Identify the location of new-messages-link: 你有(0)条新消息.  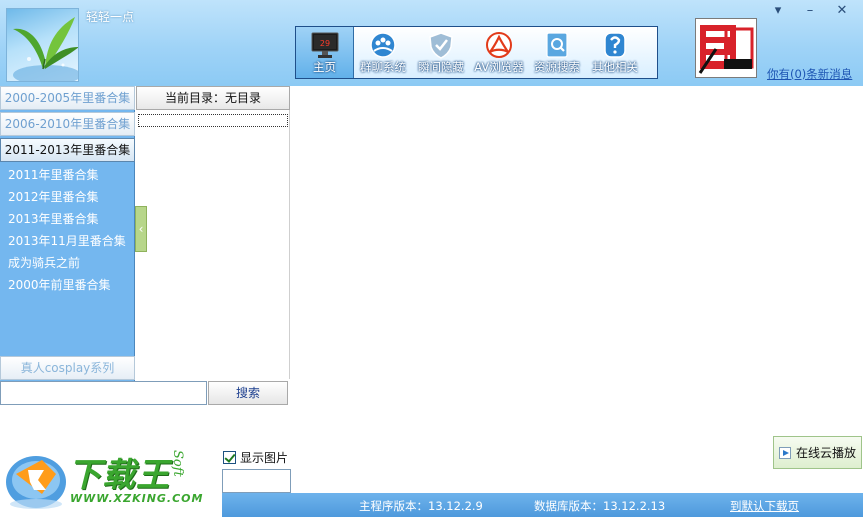
(809, 74).